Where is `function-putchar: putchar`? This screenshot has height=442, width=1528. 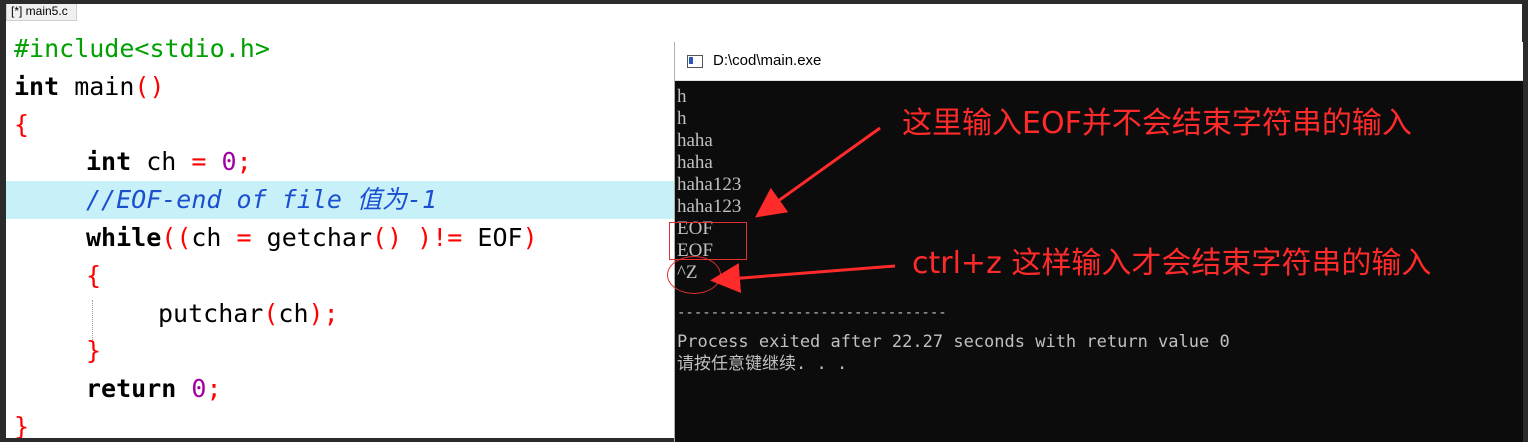
function-putchar: putchar is located at coordinates (211, 313).